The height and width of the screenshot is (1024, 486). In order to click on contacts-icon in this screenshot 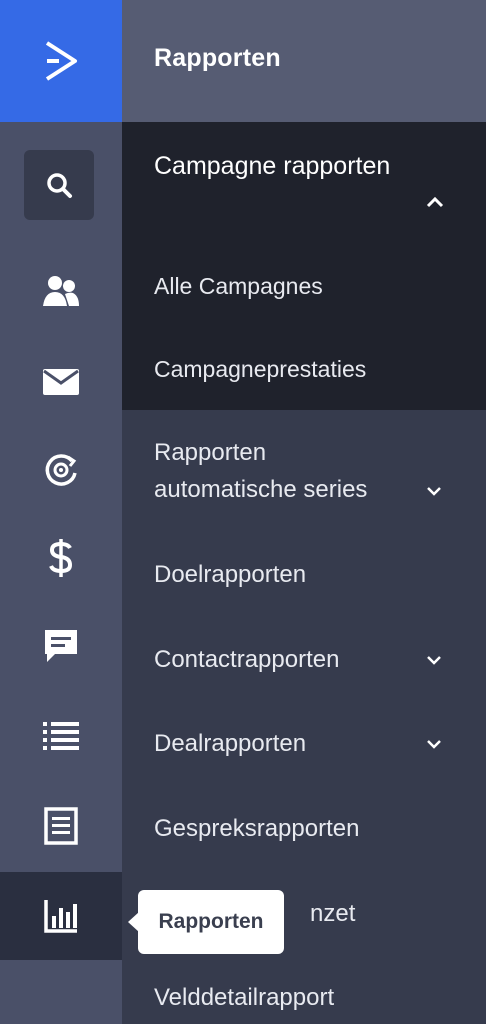, I will do `click(61, 291)`.